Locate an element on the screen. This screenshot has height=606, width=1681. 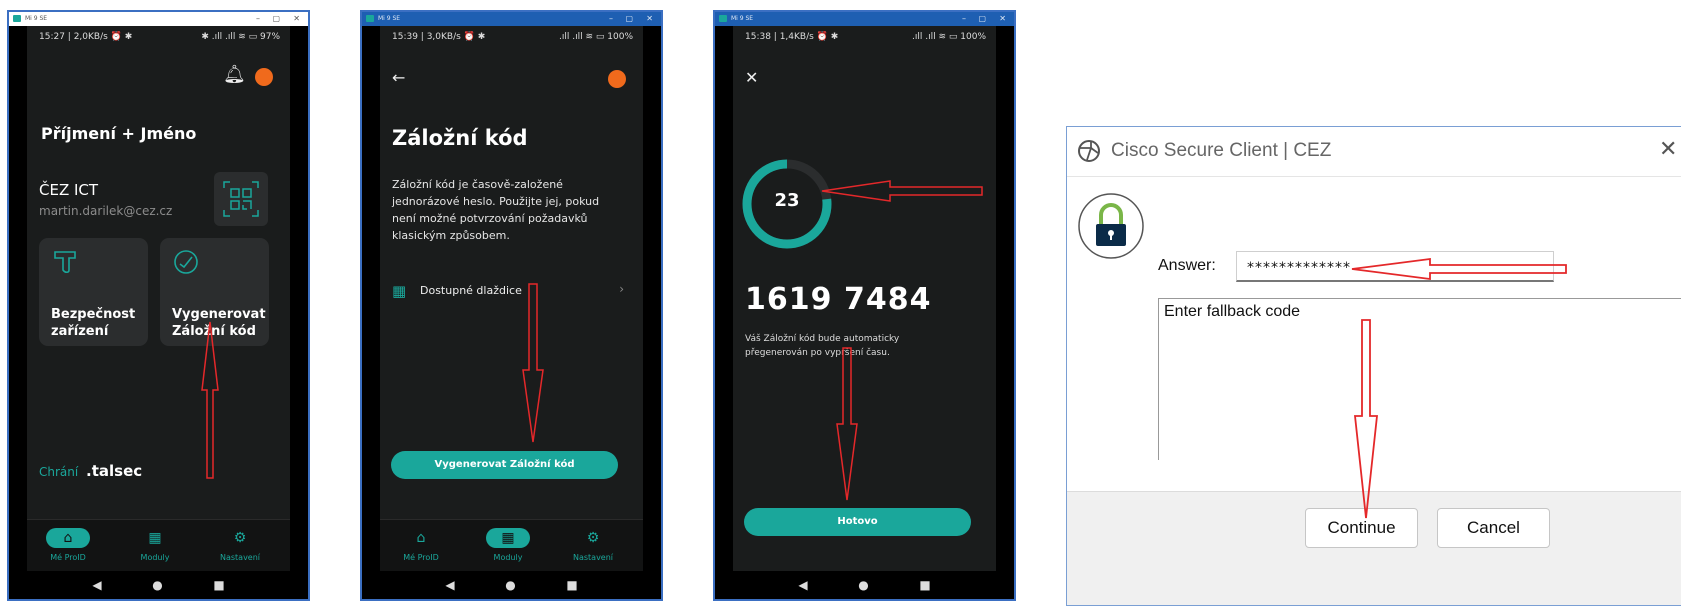
tiles-icon: ▦ is located at coordinates (399, 291).